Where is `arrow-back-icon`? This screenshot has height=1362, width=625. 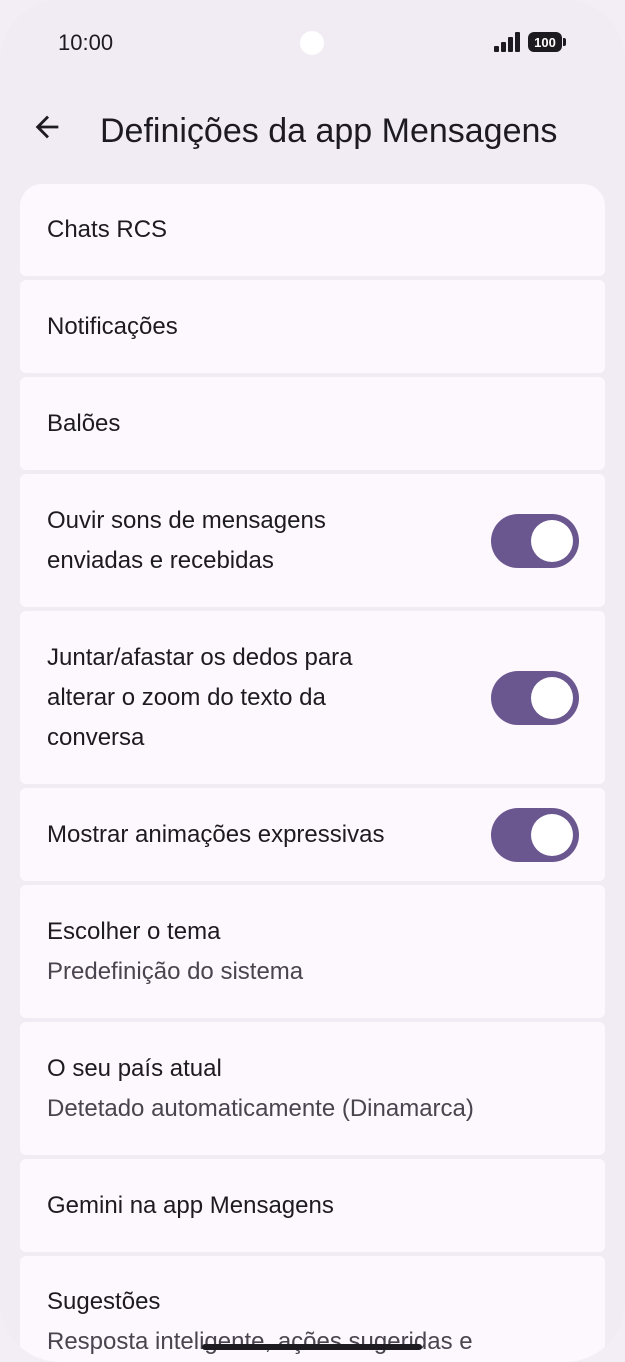 arrow-back-icon is located at coordinates (47, 127).